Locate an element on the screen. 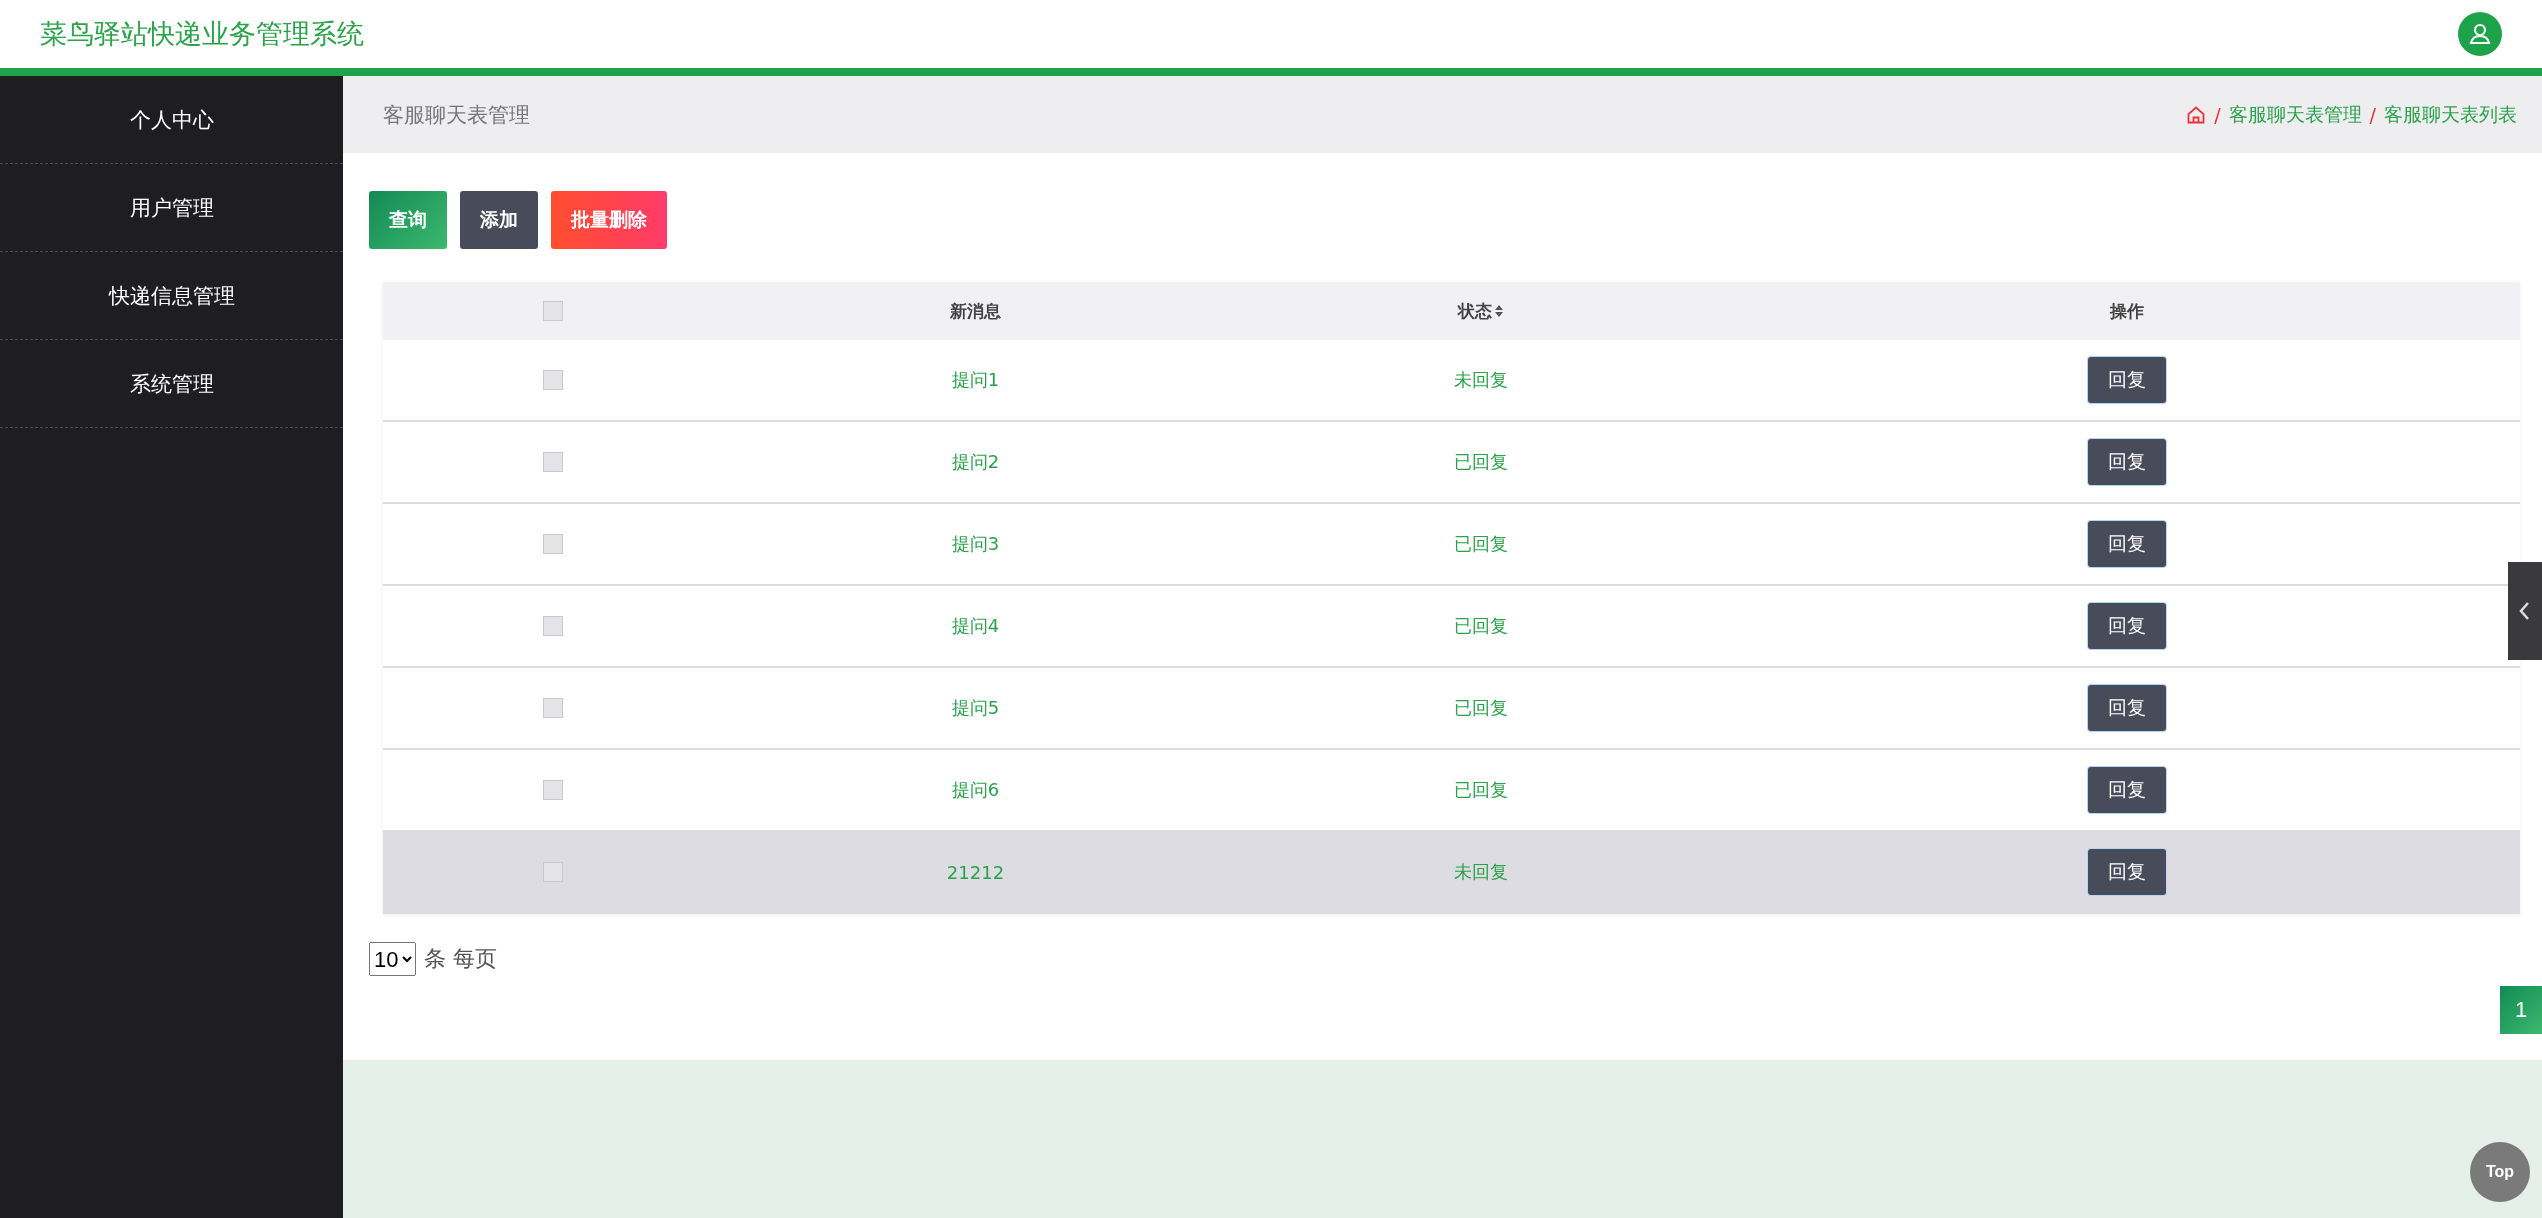 Image resolution: width=2542 pixels, height=1218 pixels. user-avatar-icon is located at coordinates (2480, 34).